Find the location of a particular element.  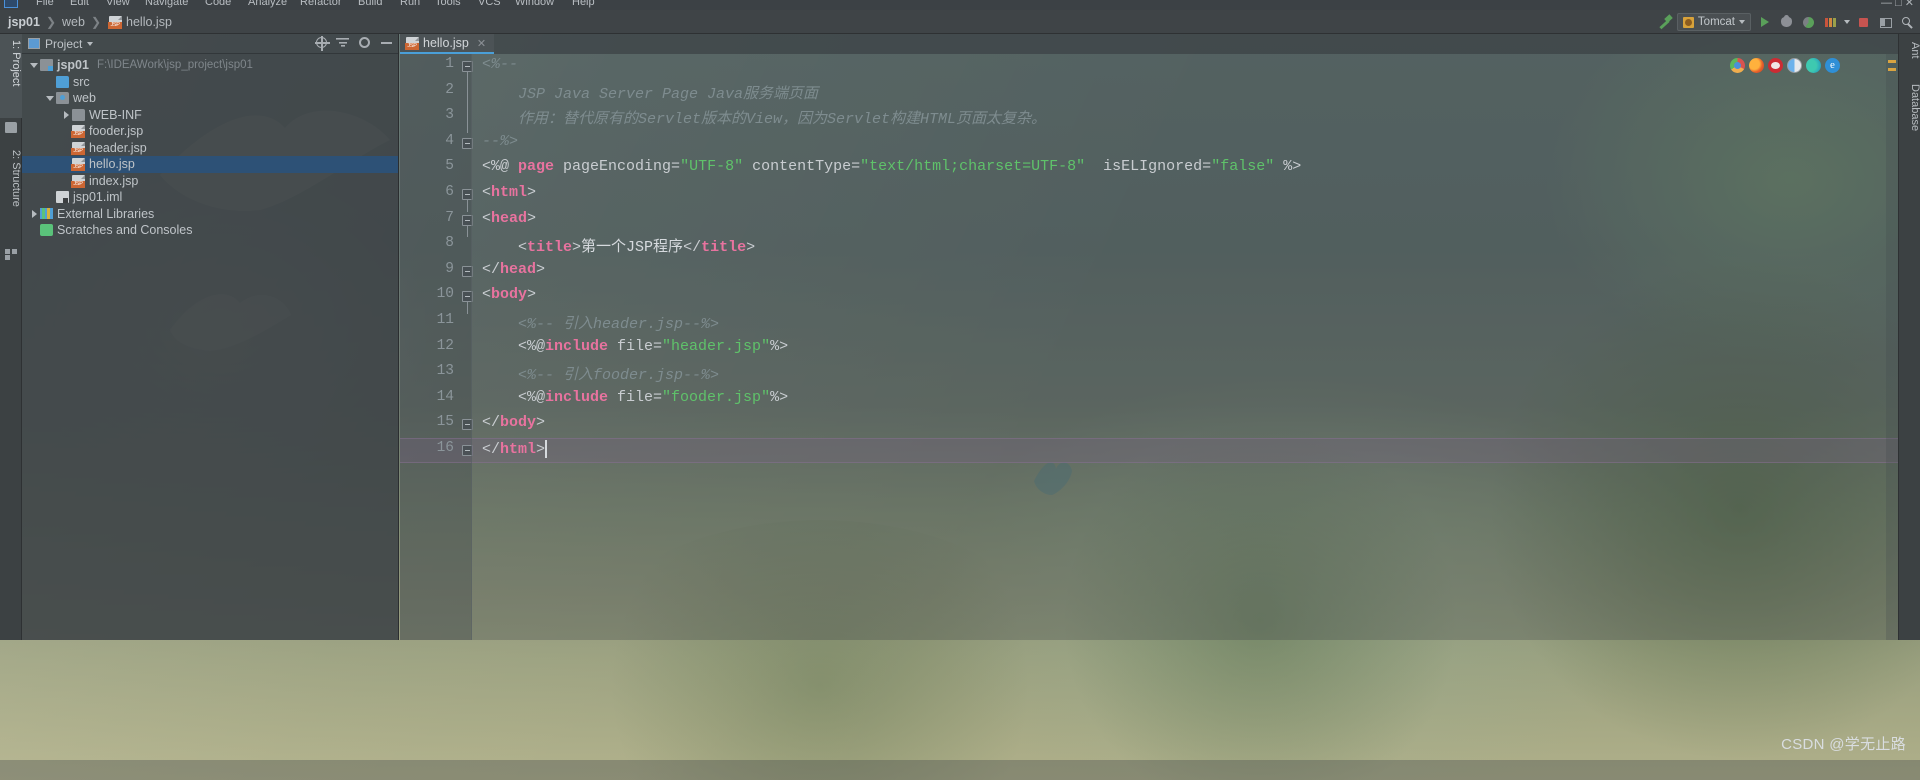

opera-icon is located at coordinates (1775, 65).